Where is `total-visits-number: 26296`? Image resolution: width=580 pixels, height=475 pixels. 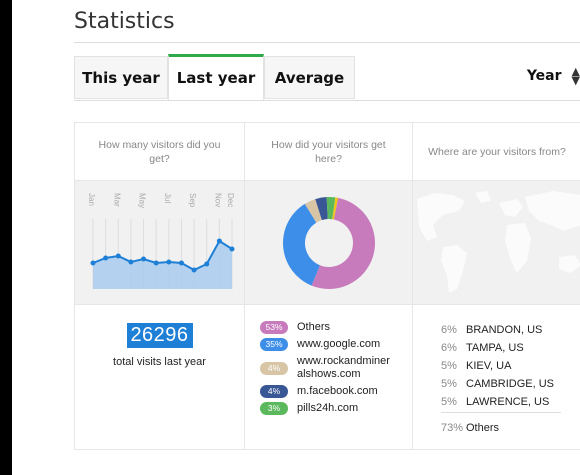 total-visits-number: 26296 is located at coordinates (159, 335).